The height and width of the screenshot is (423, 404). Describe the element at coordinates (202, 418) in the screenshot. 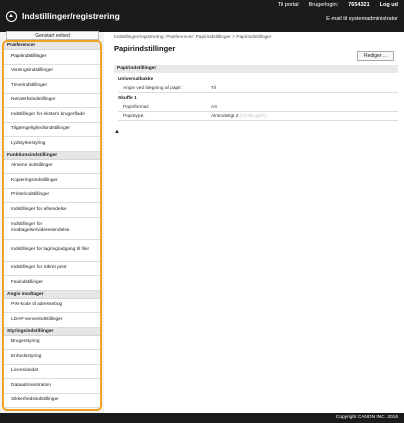

I see `footer: Copyright CANON INC. 2016` at that location.